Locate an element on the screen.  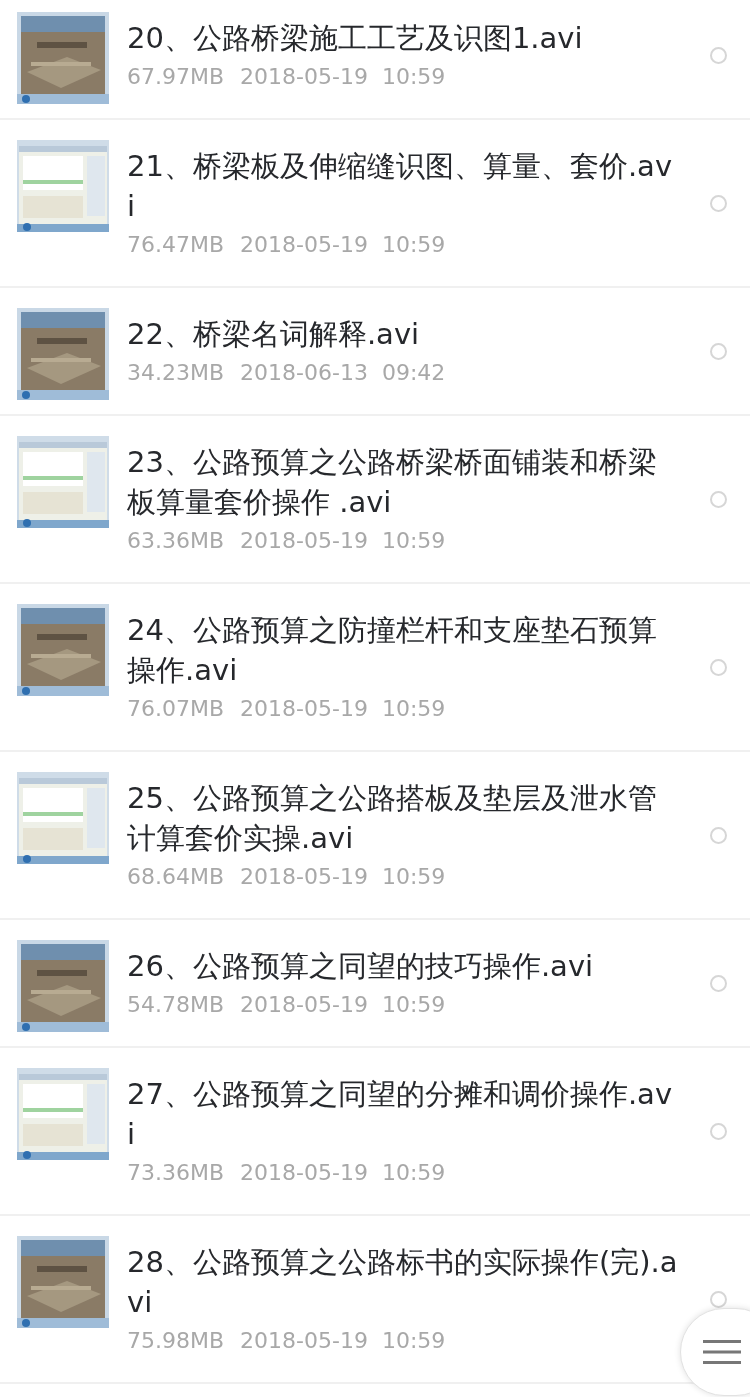
menu-button is located at coordinates (715, 1352).